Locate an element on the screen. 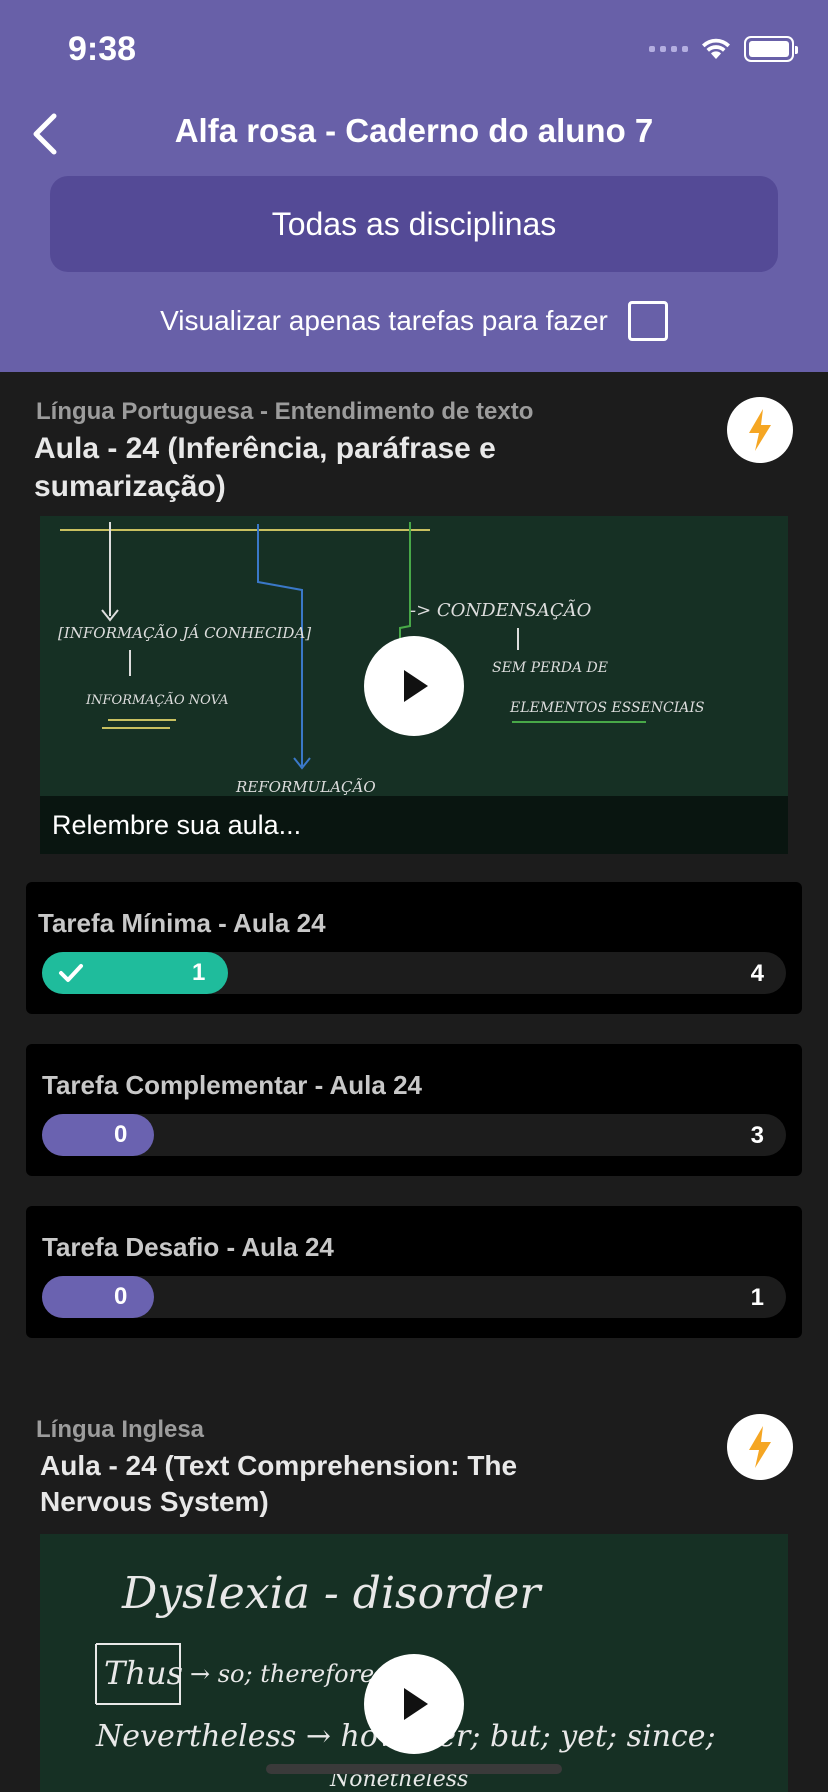 The height and width of the screenshot is (1792, 828). task-progress-bar: 0 3 is located at coordinates (414, 1135).